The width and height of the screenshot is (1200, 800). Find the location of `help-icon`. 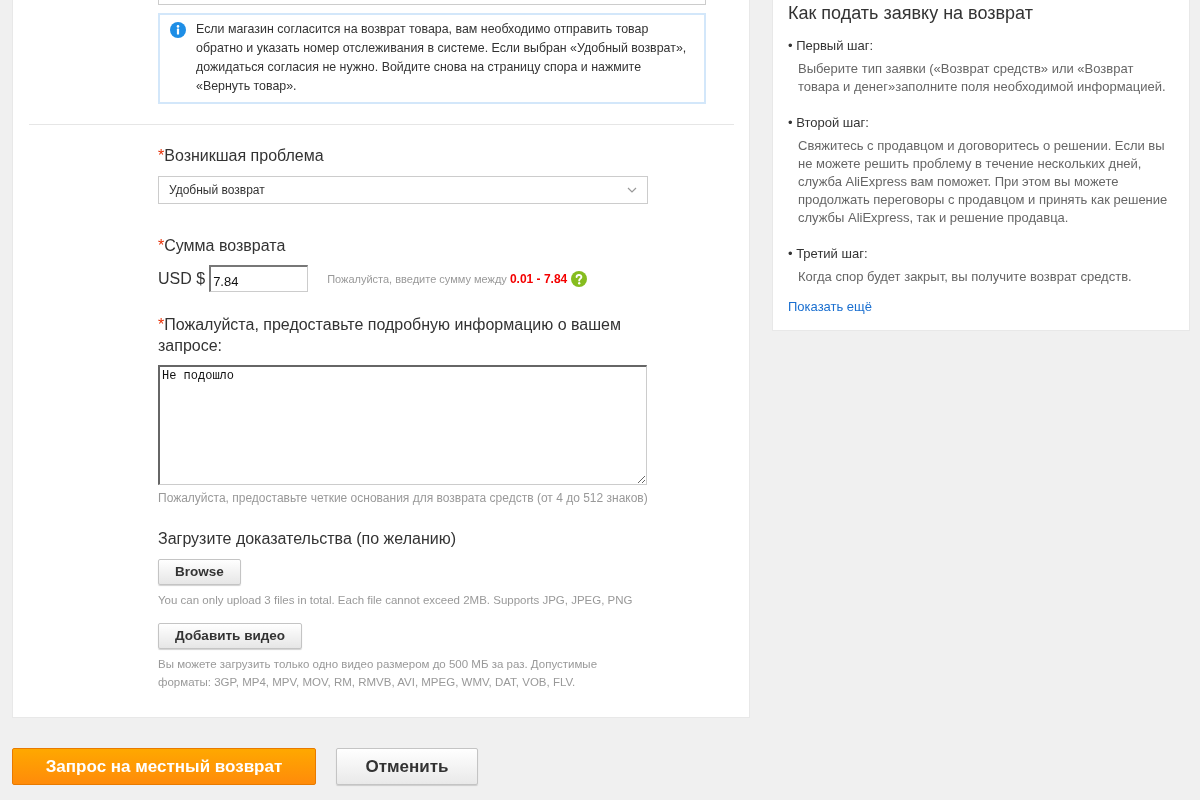

help-icon is located at coordinates (579, 278).